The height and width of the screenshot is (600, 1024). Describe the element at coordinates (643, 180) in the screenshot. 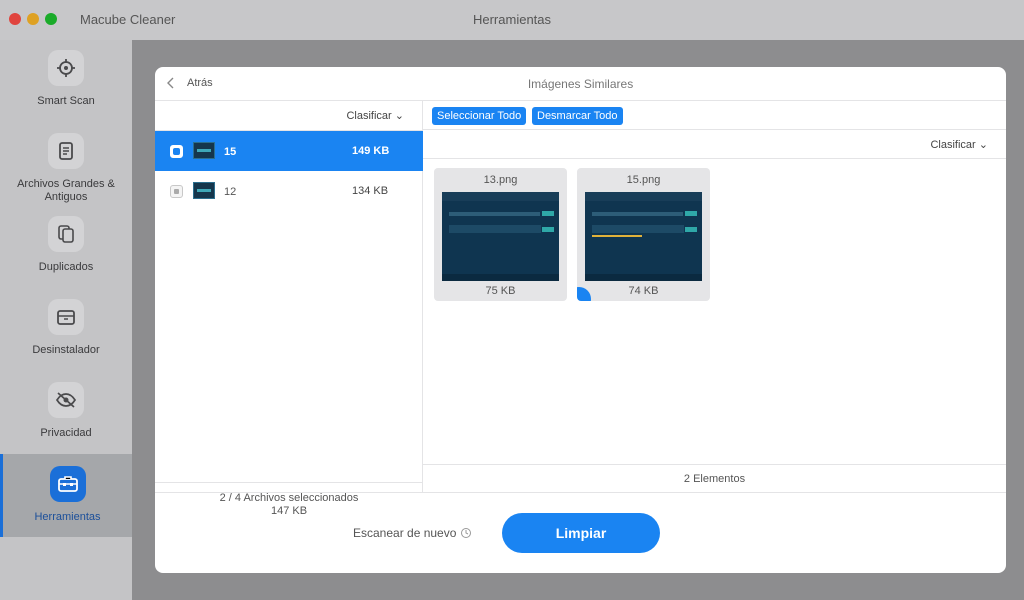

I see `image-name: 15.png` at that location.